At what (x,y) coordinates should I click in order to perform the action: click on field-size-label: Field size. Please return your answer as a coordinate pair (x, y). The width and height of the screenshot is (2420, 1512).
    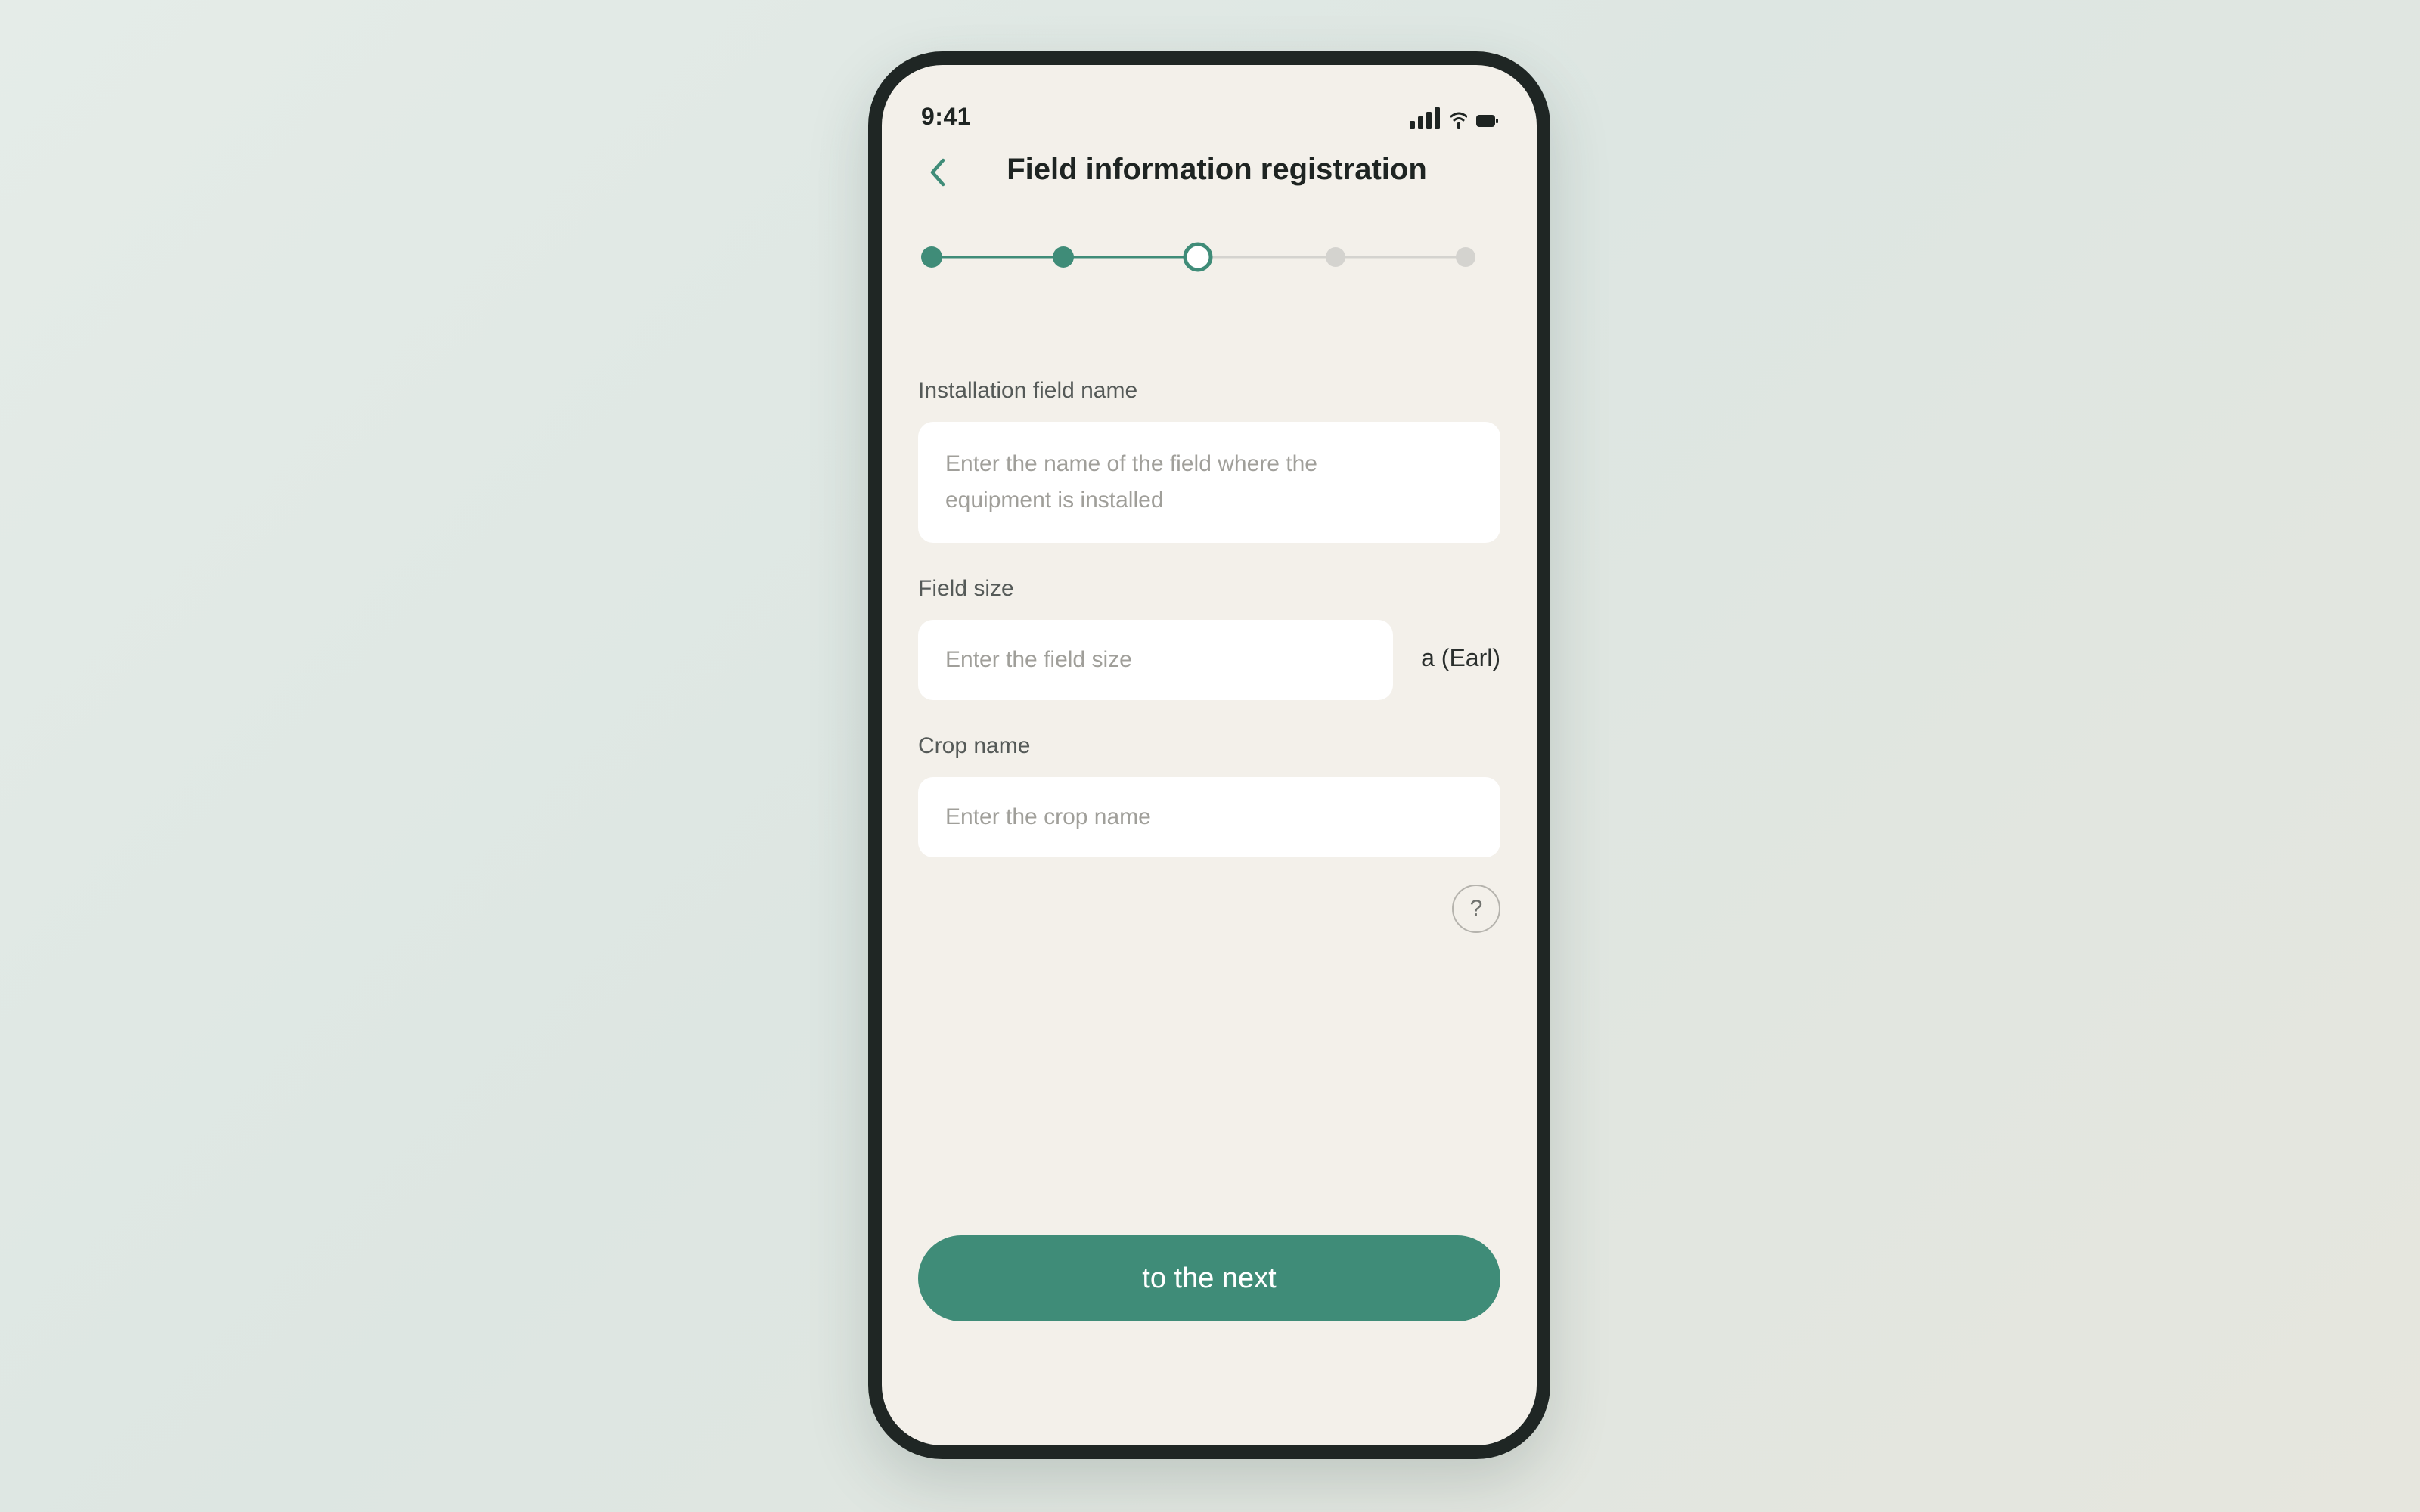
    Looking at the image, I should click on (966, 588).